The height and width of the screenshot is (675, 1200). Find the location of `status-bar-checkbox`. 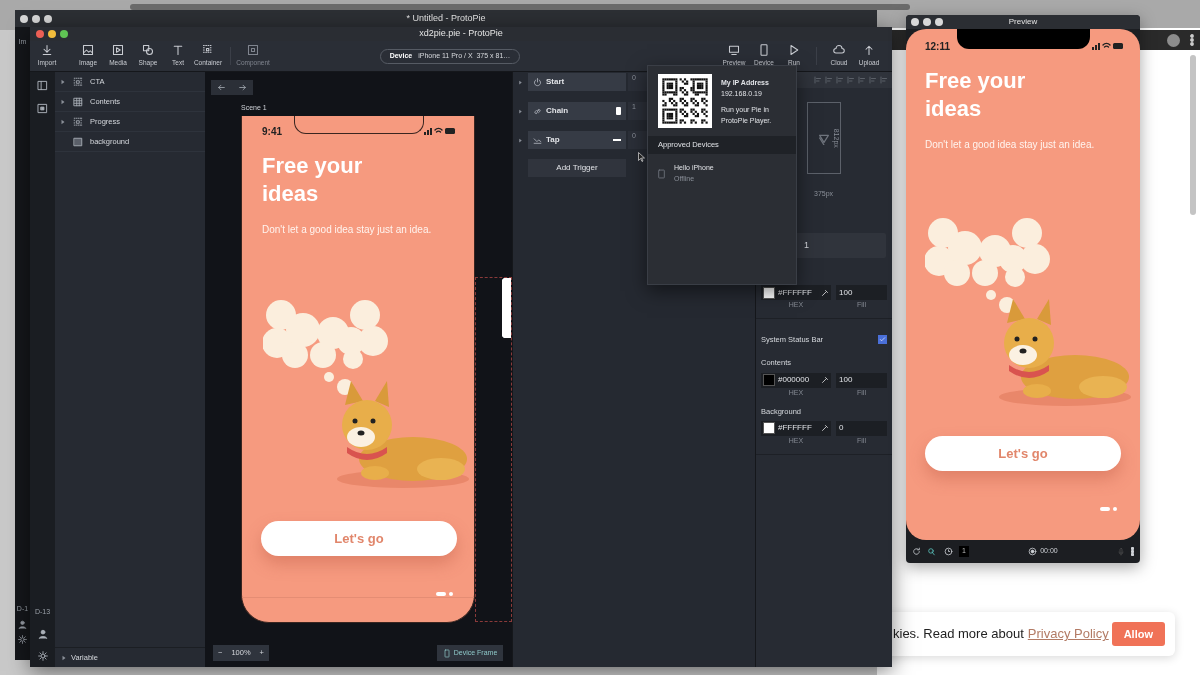

status-bar-checkbox is located at coordinates (882, 340).